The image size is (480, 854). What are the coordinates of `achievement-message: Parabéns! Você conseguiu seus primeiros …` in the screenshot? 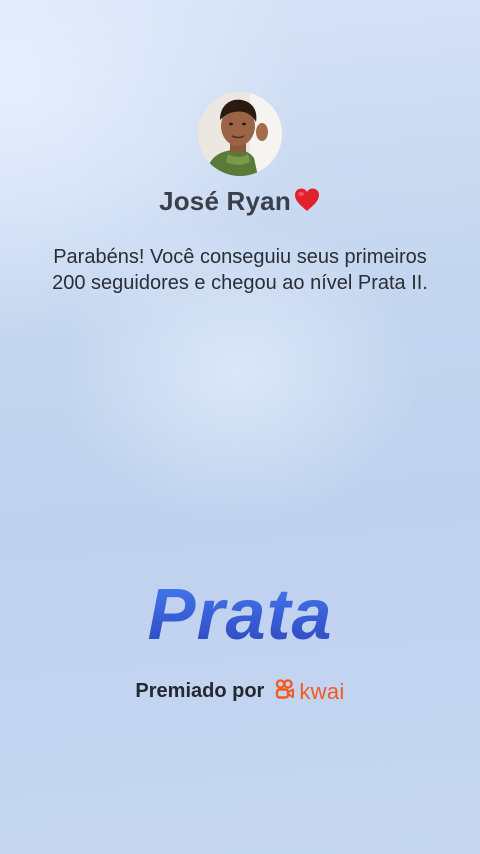 It's located at (240, 270).